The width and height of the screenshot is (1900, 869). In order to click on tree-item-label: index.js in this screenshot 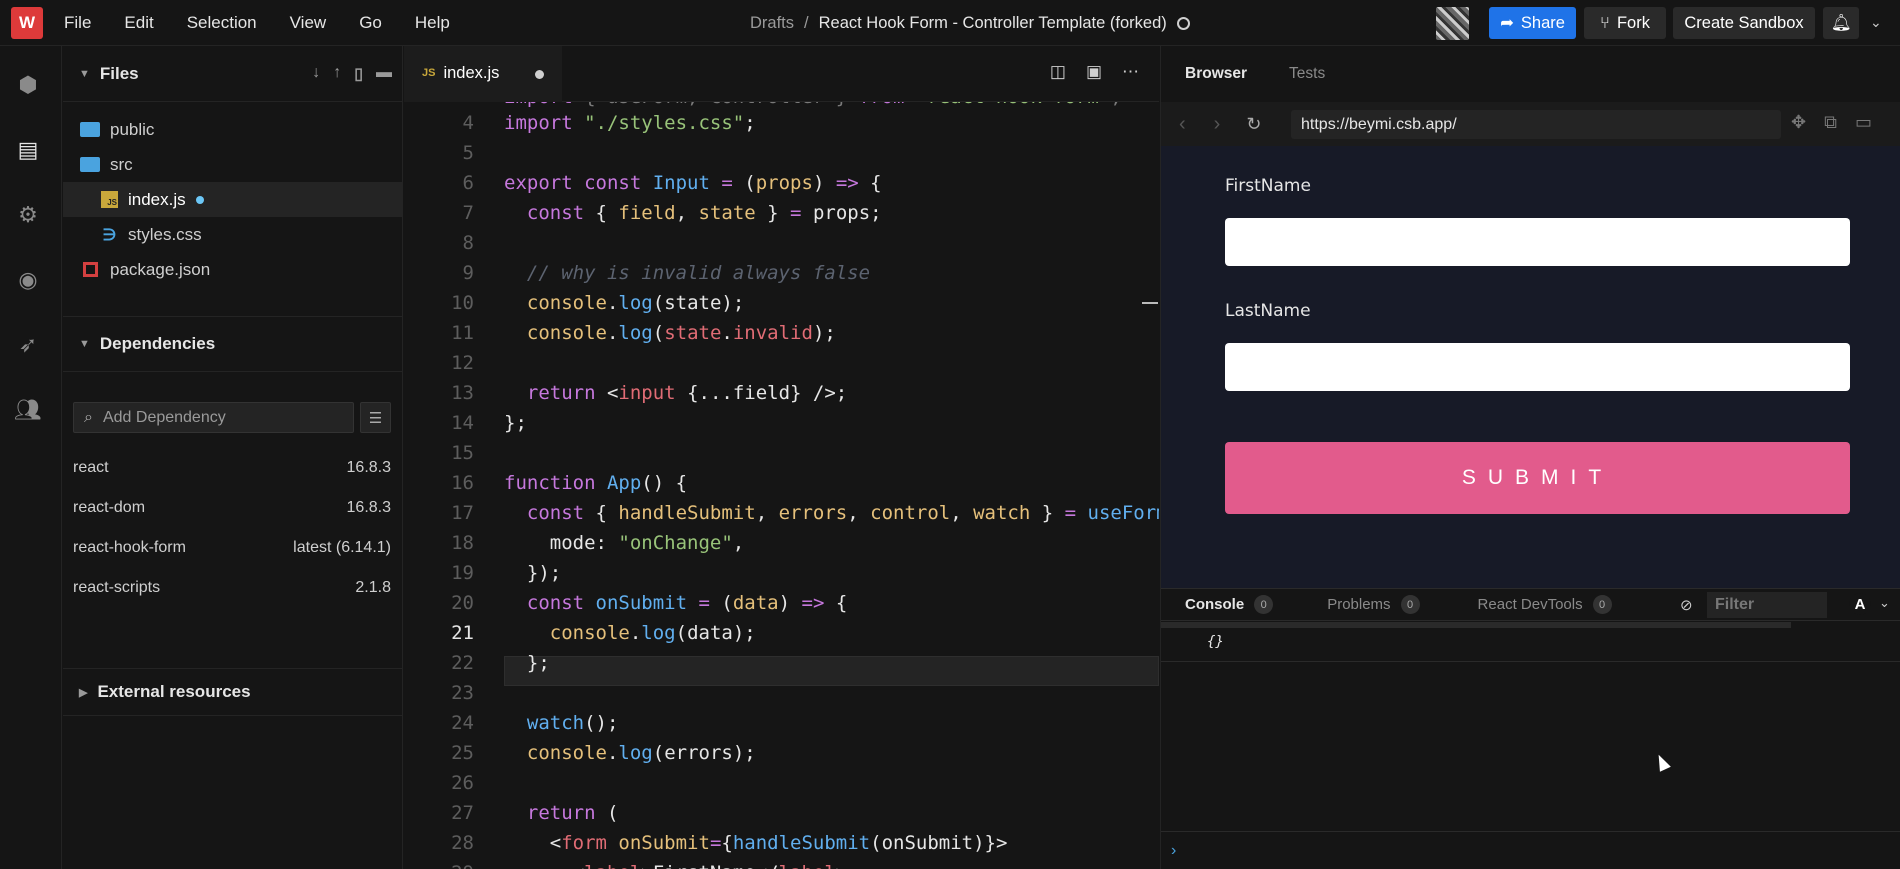, I will do `click(157, 199)`.